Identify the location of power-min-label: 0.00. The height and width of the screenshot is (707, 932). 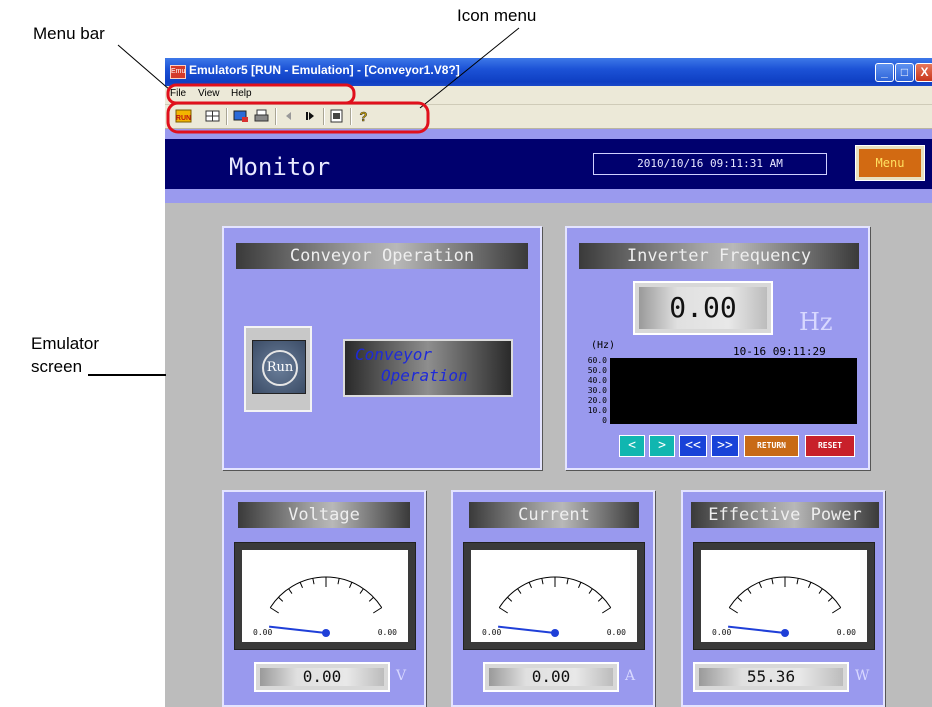
(722, 632).